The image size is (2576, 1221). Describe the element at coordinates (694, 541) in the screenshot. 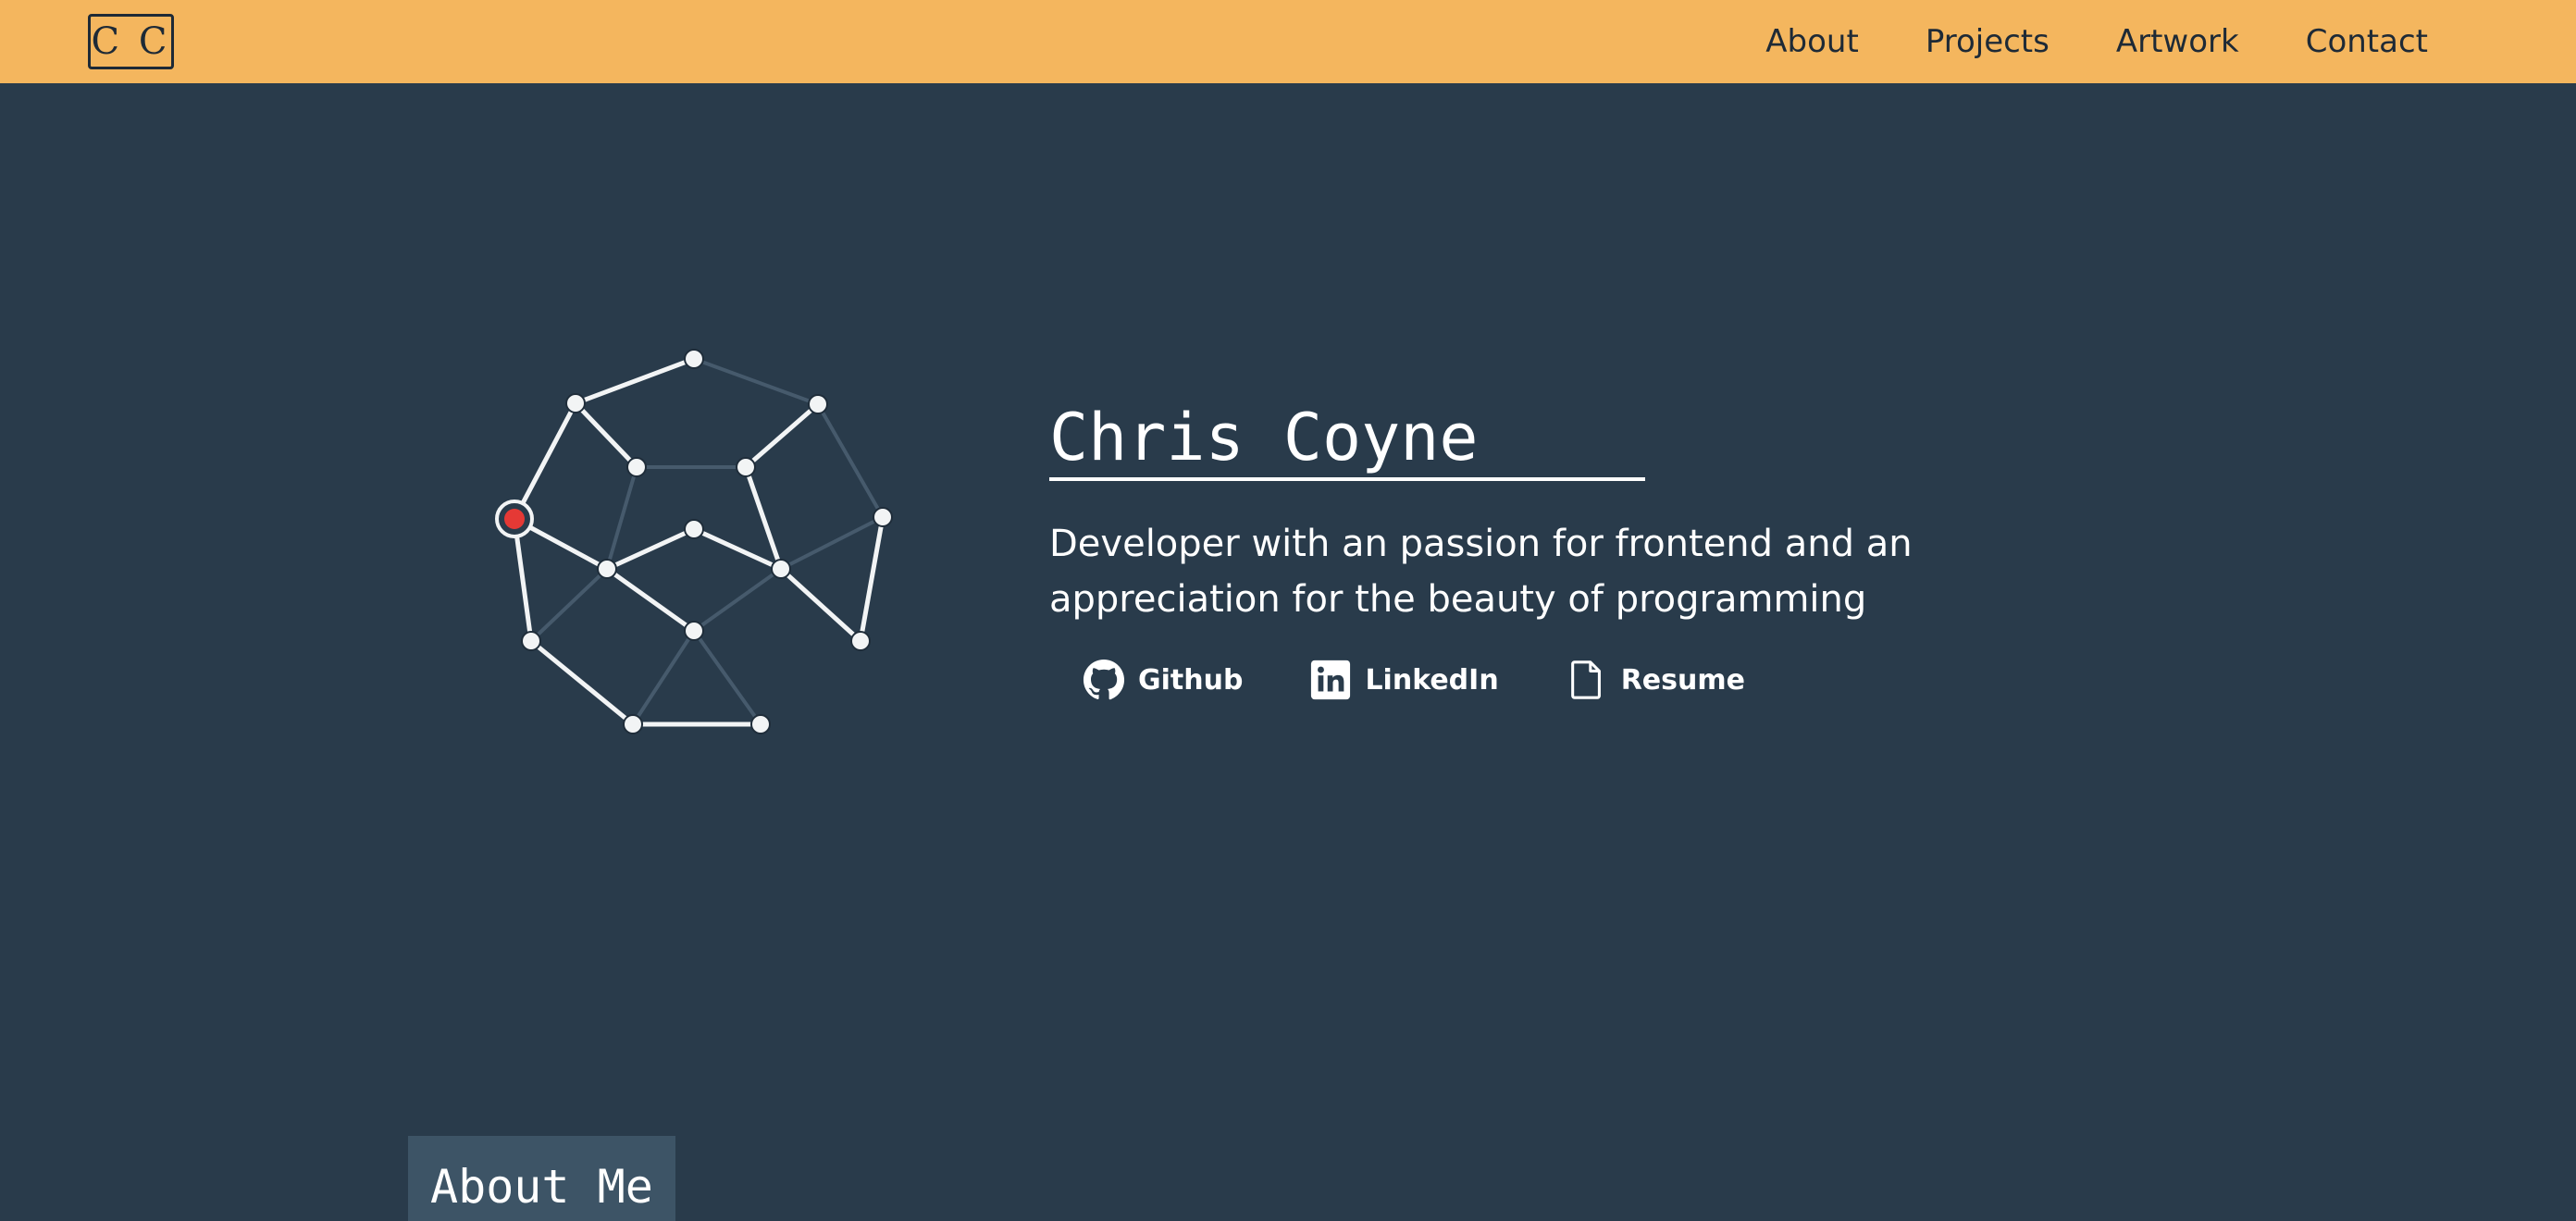

I see `node-graph-illustration` at that location.